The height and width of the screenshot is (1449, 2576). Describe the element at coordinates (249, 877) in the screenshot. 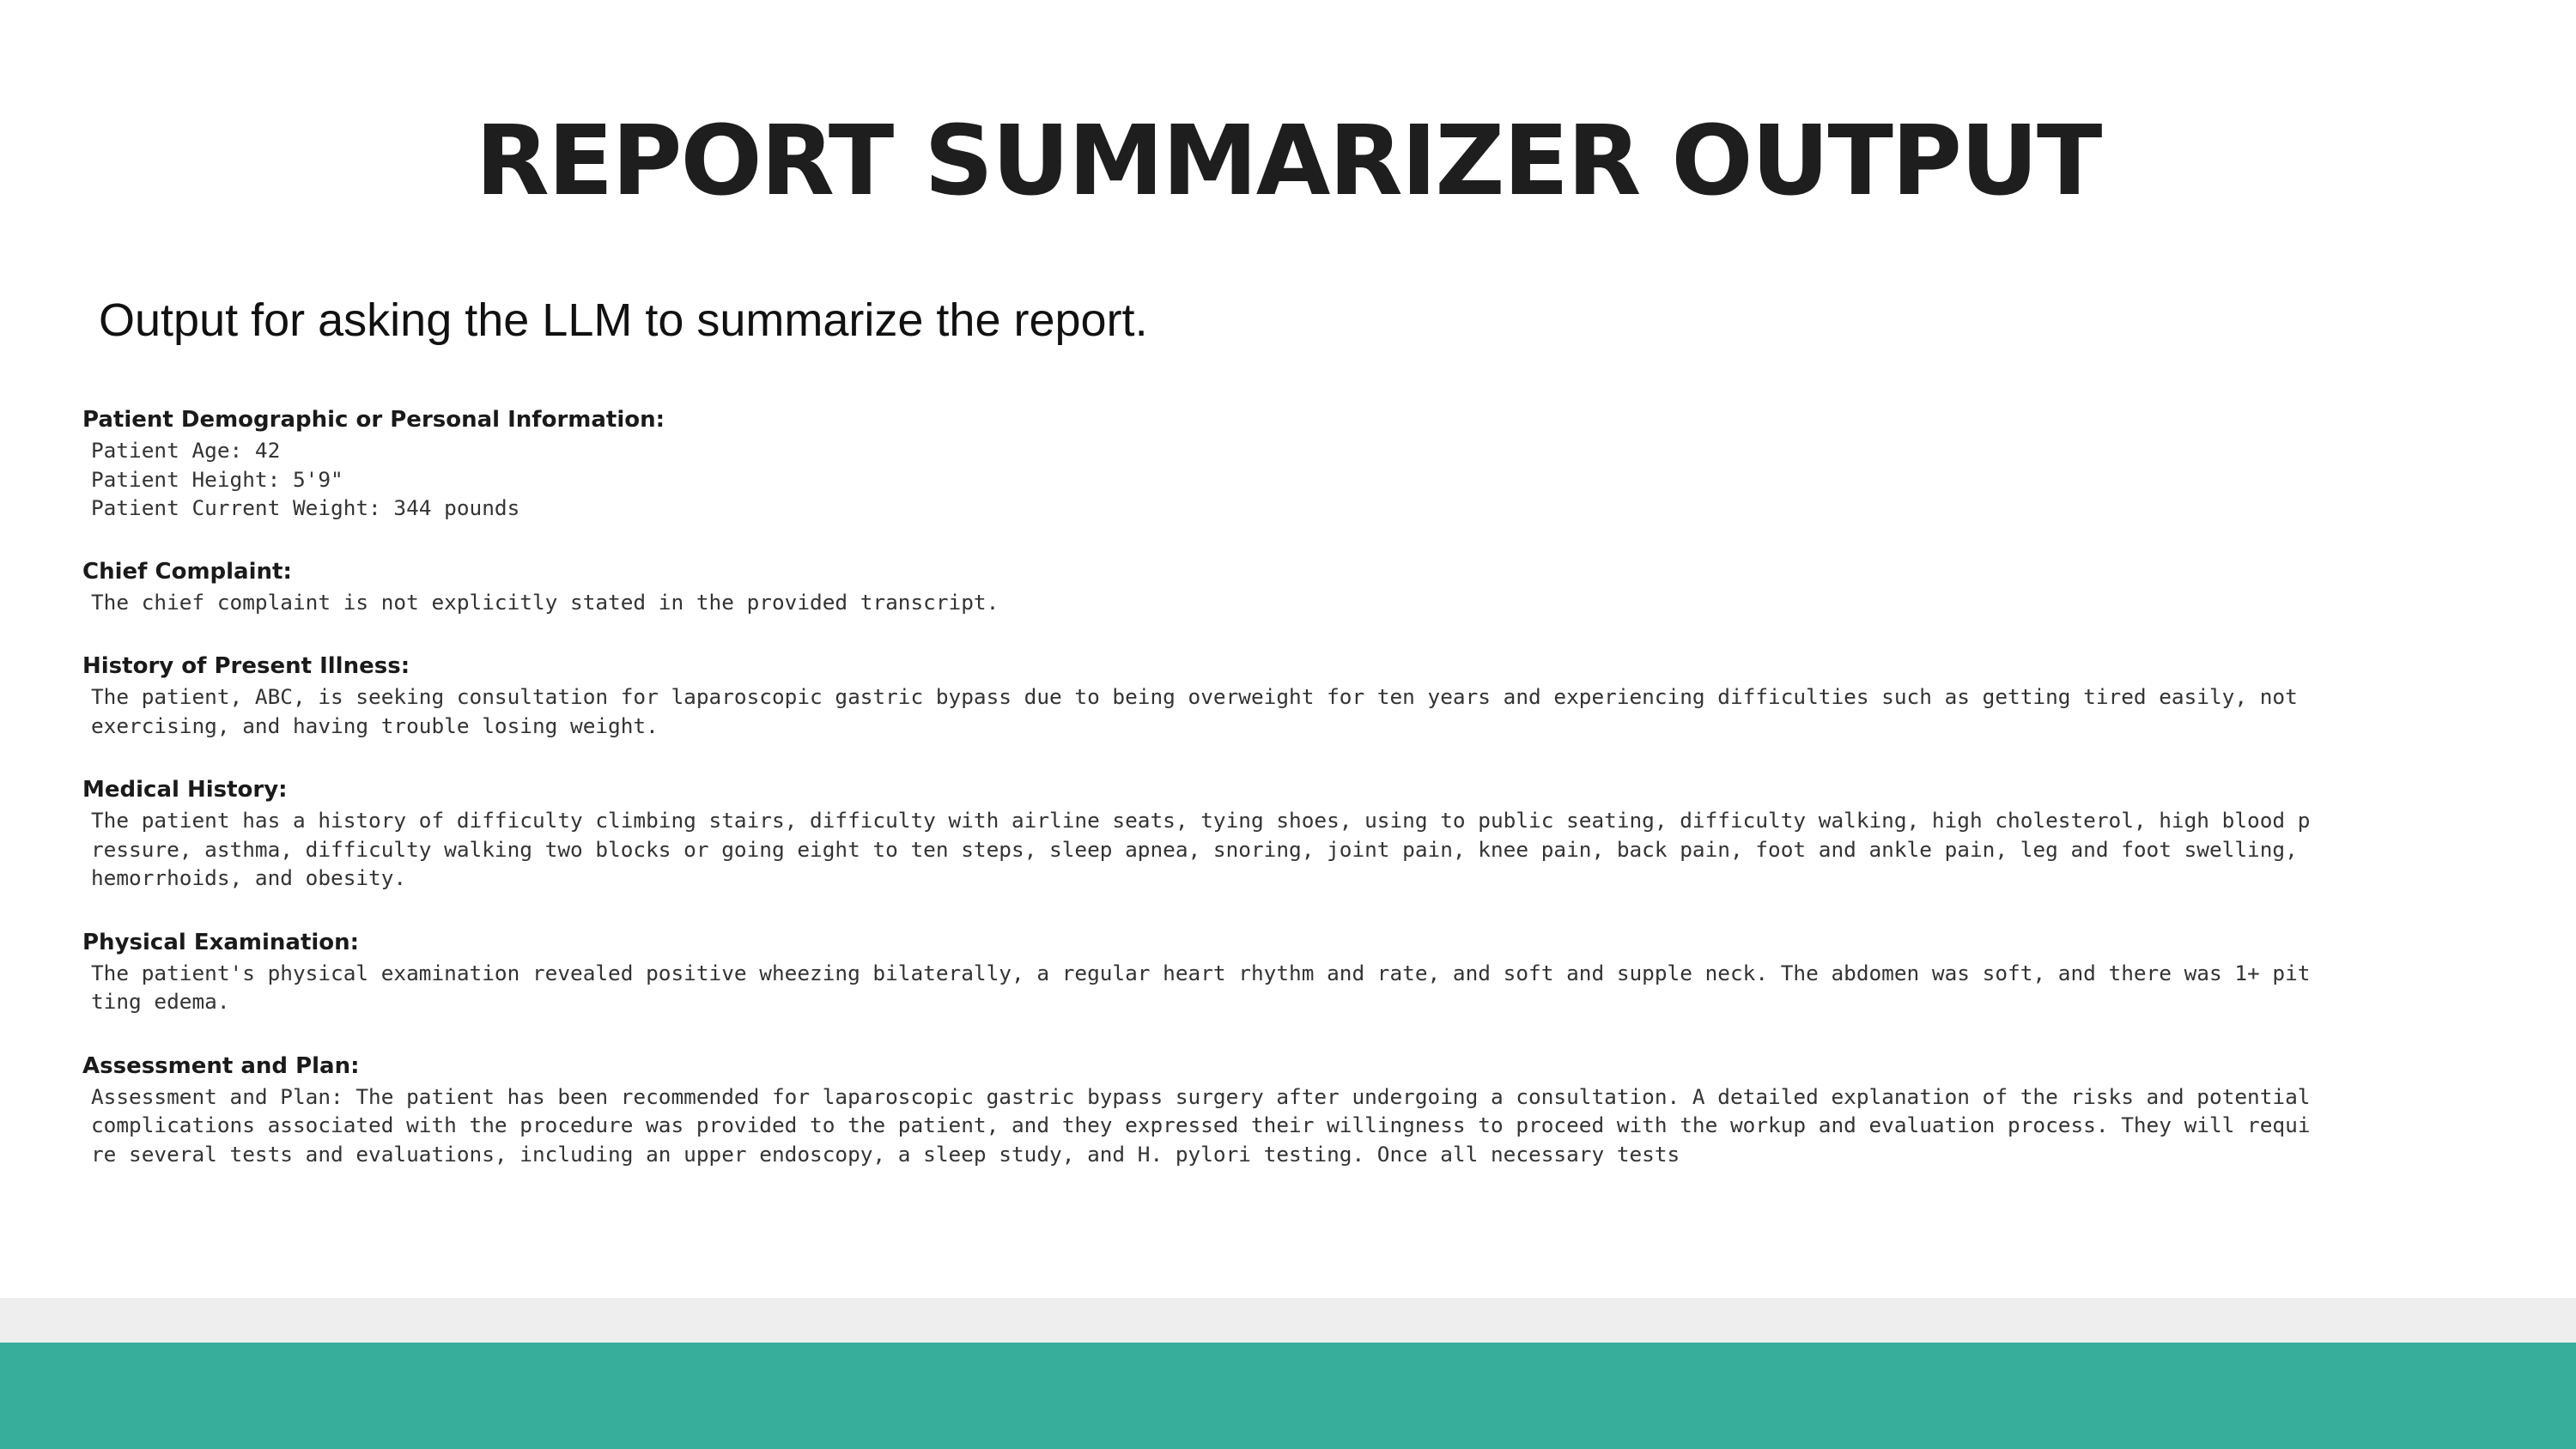

I see `section-line: hemorrhoids, and obesity.` at that location.